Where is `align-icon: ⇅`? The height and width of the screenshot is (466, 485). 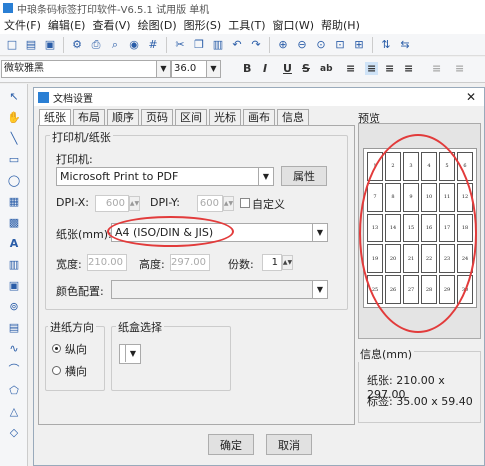
align-icon: ⇅ is located at coordinates (386, 45).